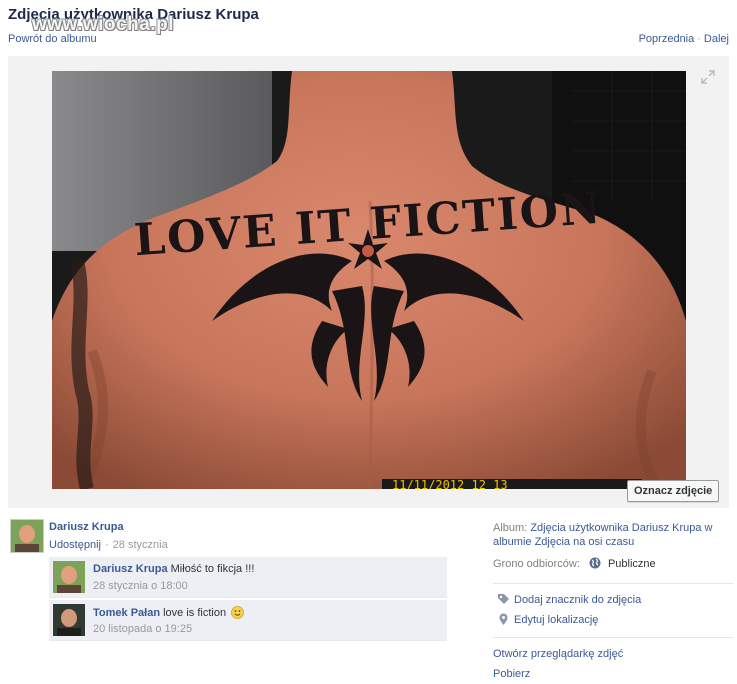 The height and width of the screenshot is (684, 737). I want to click on comment-line: Dariusz Krupa Miłość to fikcja !!!, so click(173, 569).